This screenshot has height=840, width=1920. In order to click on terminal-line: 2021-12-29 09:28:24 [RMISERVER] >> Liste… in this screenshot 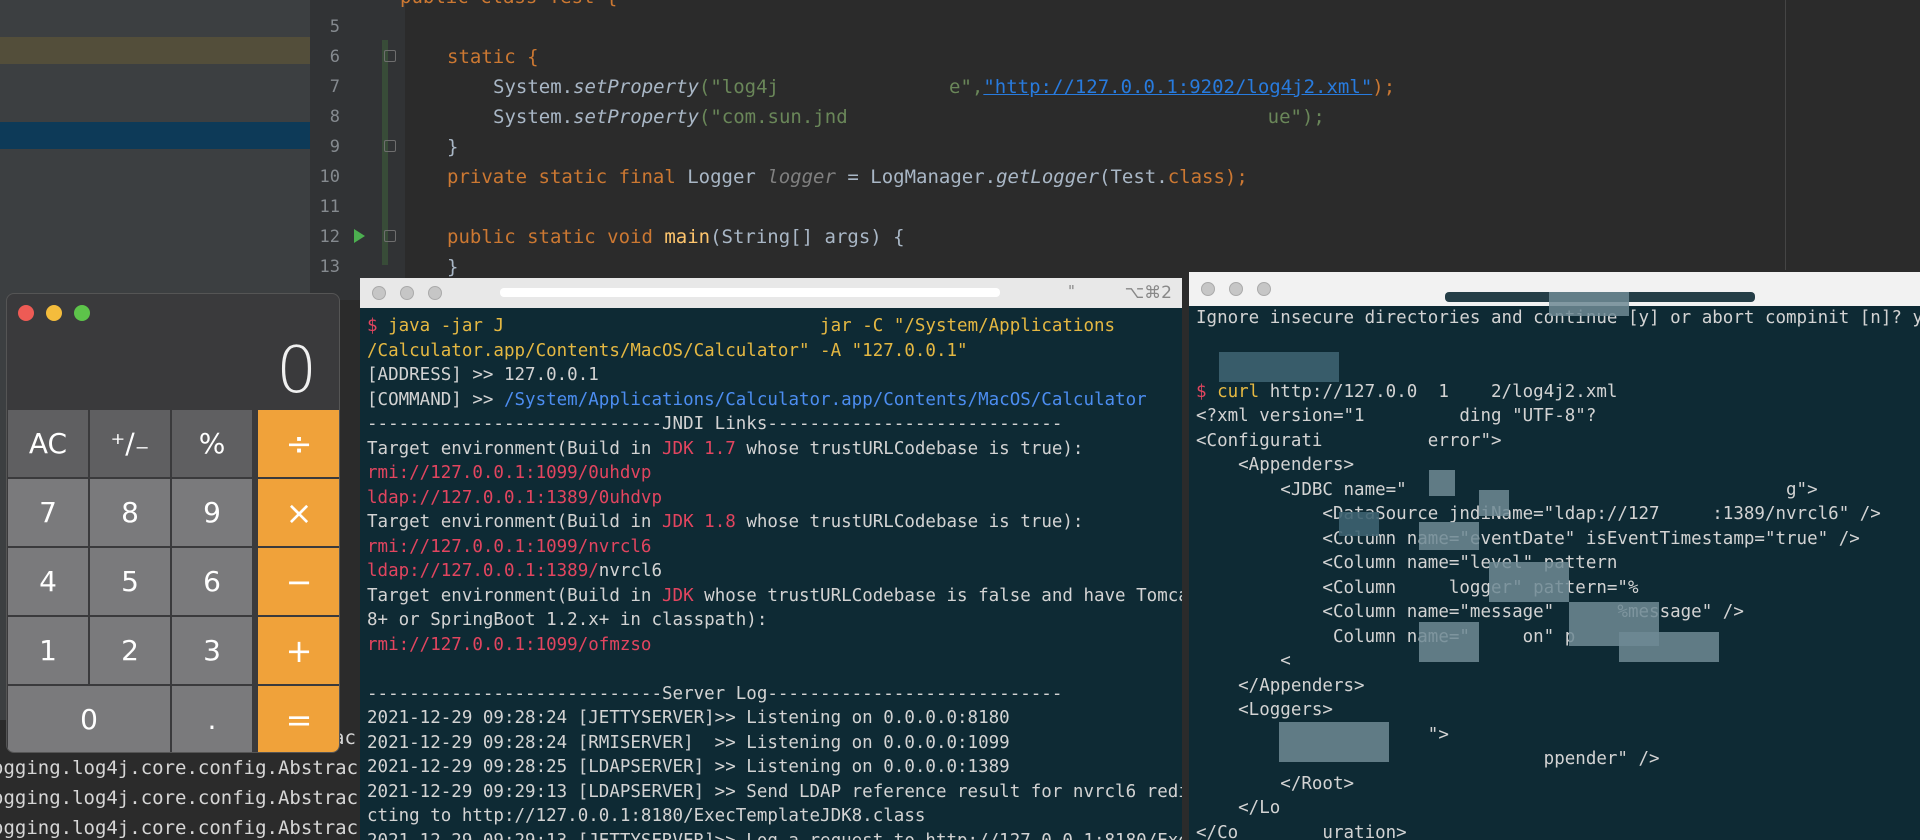, I will do `click(688, 743)`.